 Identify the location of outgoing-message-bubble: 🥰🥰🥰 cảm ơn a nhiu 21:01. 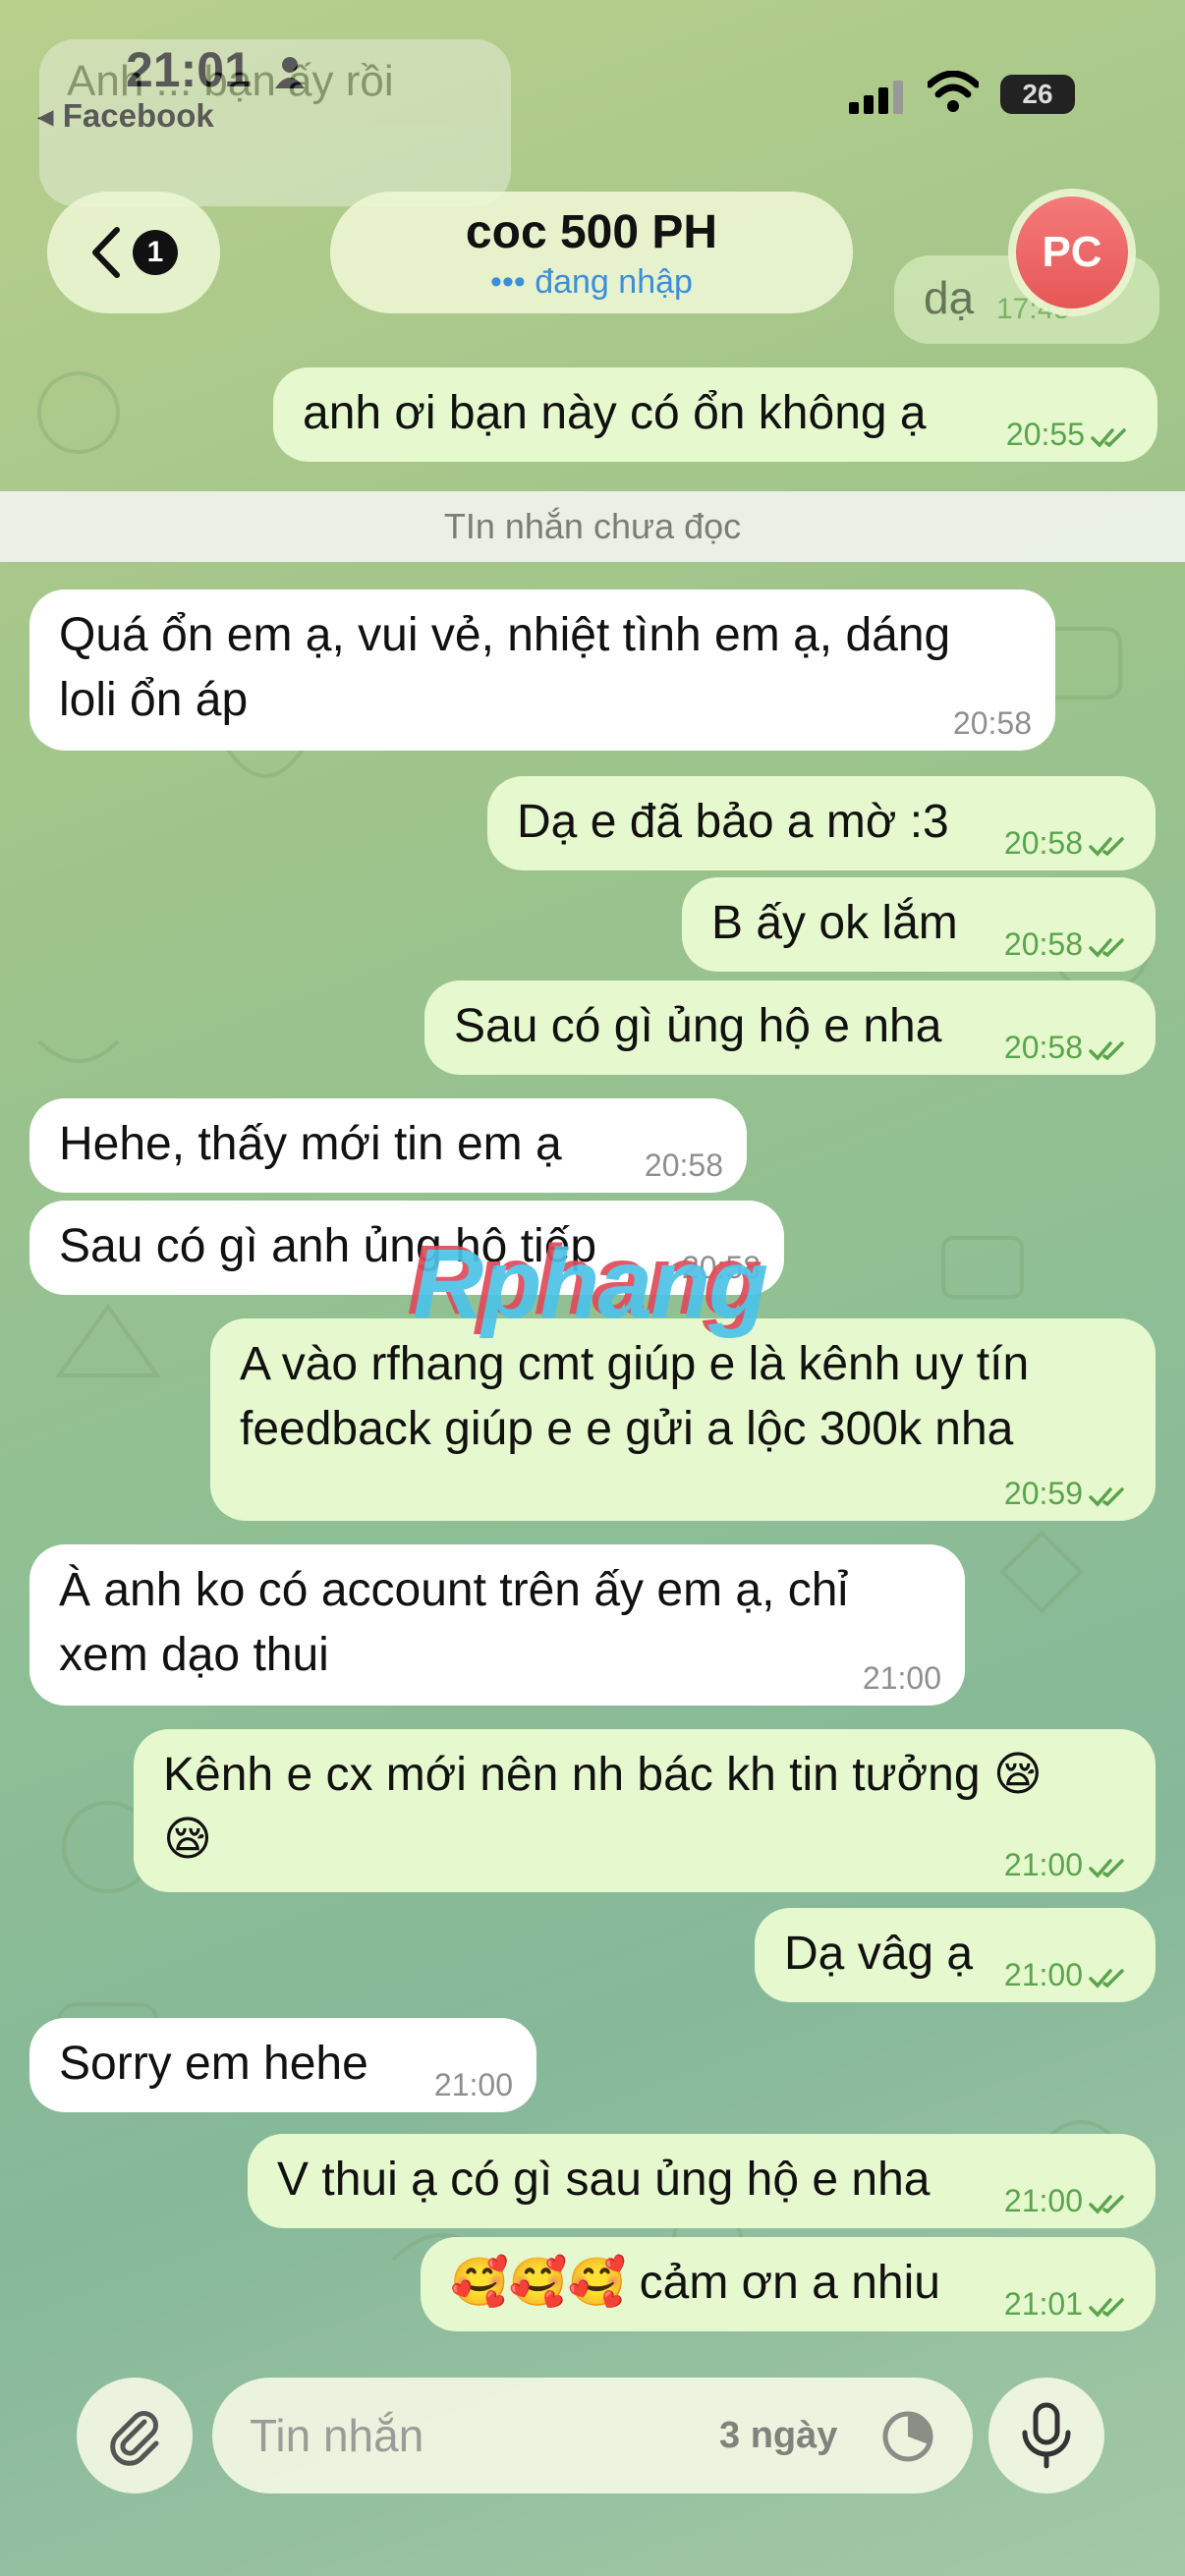
(788, 2284).